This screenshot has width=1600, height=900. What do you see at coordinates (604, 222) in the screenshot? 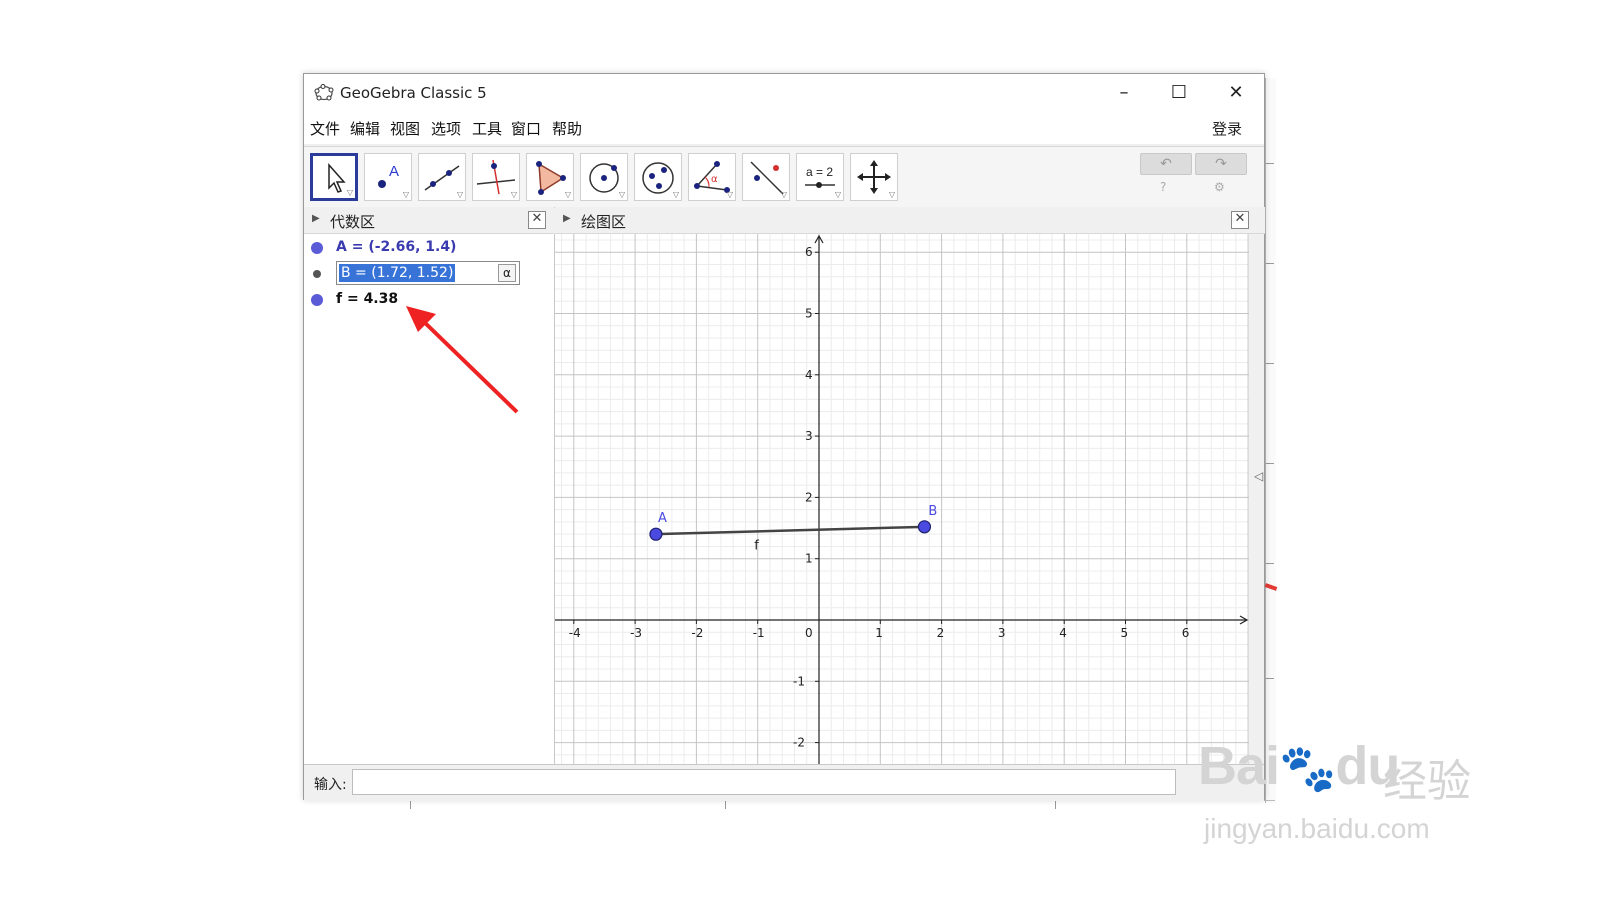
I see `graphics-view-title: 绘图区` at bounding box center [604, 222].